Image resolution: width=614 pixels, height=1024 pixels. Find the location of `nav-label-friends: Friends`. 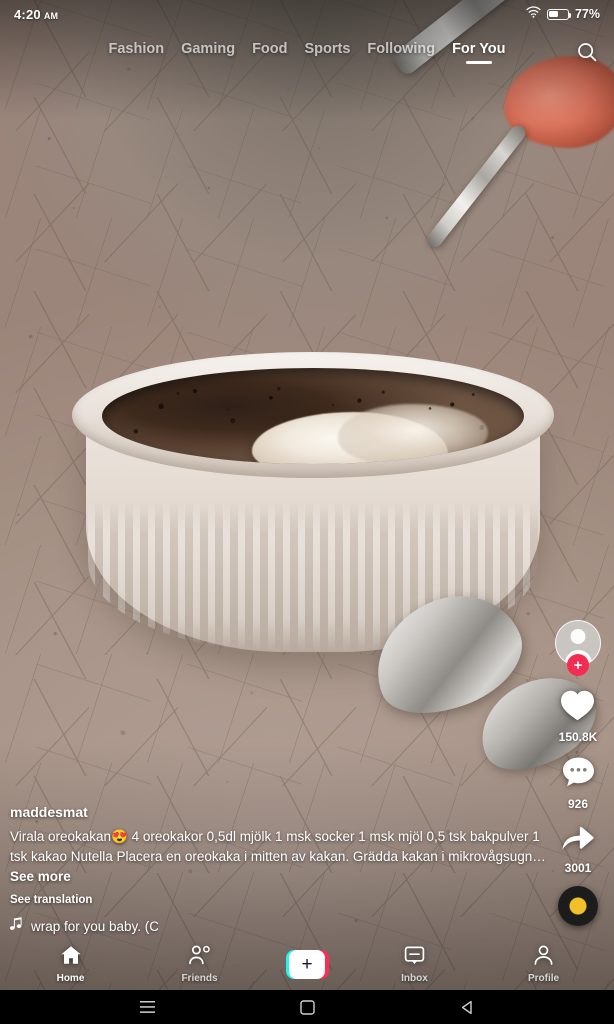

nav-label-friends: Friends is located at coordinates (199, 978).